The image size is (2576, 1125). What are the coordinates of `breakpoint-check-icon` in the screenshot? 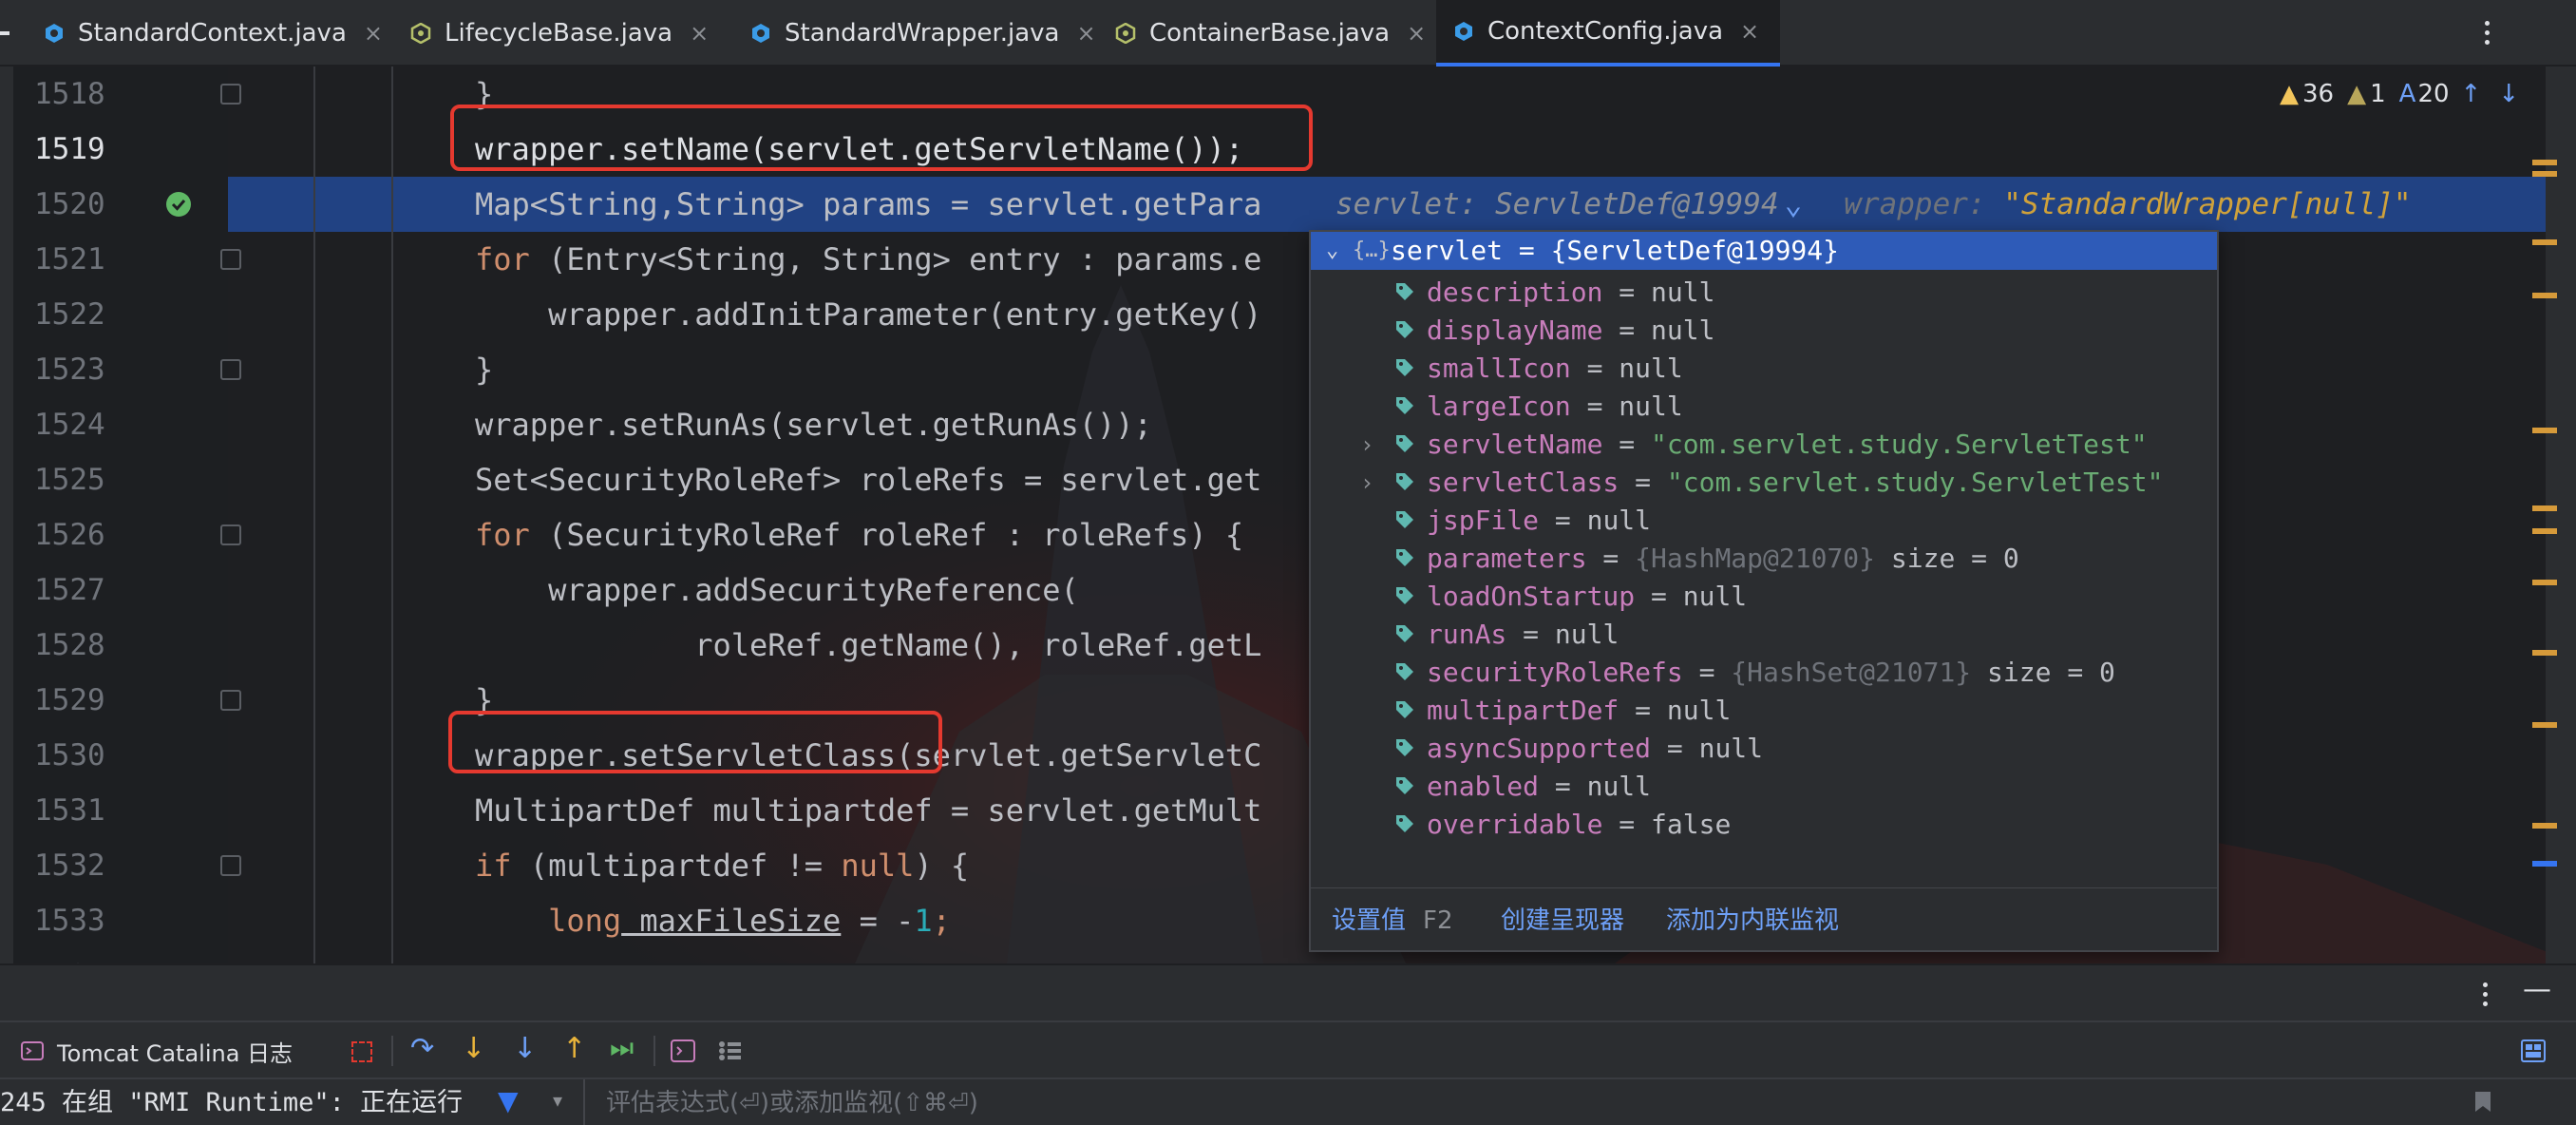 It's located at (178, 205).